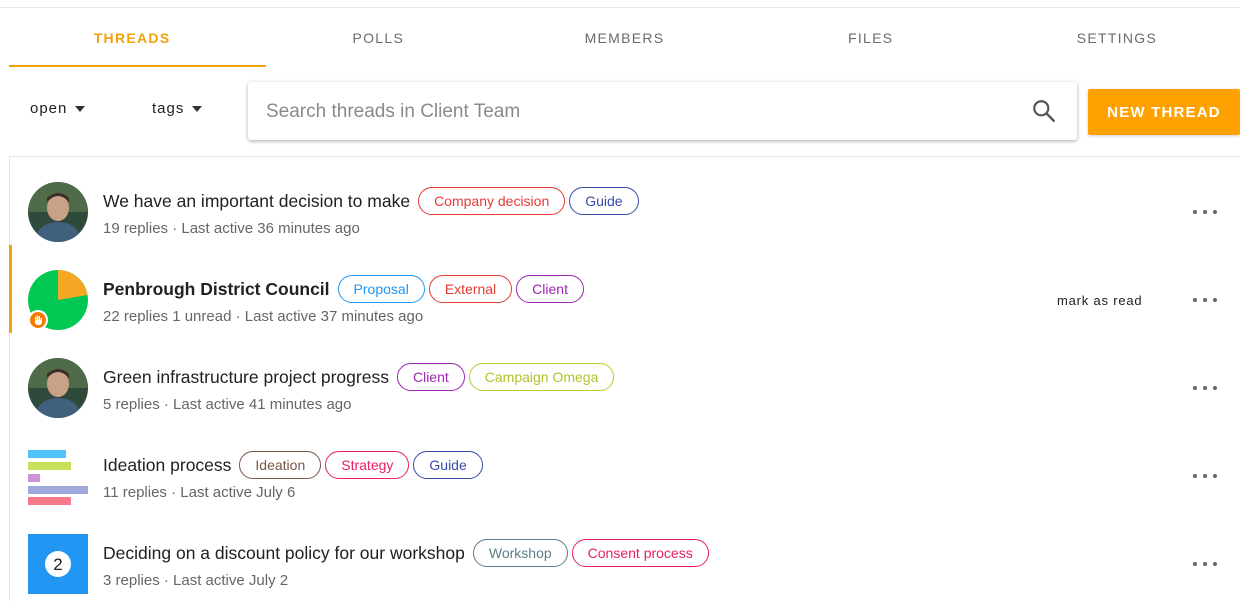 Image resolution: width=1240 pixels, height=601 pixels. I want to click on thread-title-line: Ideation process Ideation Strategy Guide, so click(293, 465).